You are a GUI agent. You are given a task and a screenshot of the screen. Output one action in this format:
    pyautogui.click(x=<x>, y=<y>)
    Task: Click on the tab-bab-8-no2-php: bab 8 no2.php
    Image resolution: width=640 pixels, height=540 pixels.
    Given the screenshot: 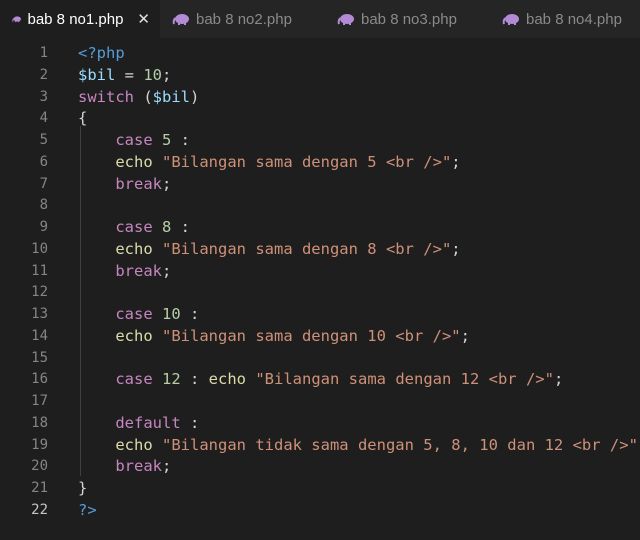 What is the action you would take?
    pyautogui.click(x=242, y=19)
    